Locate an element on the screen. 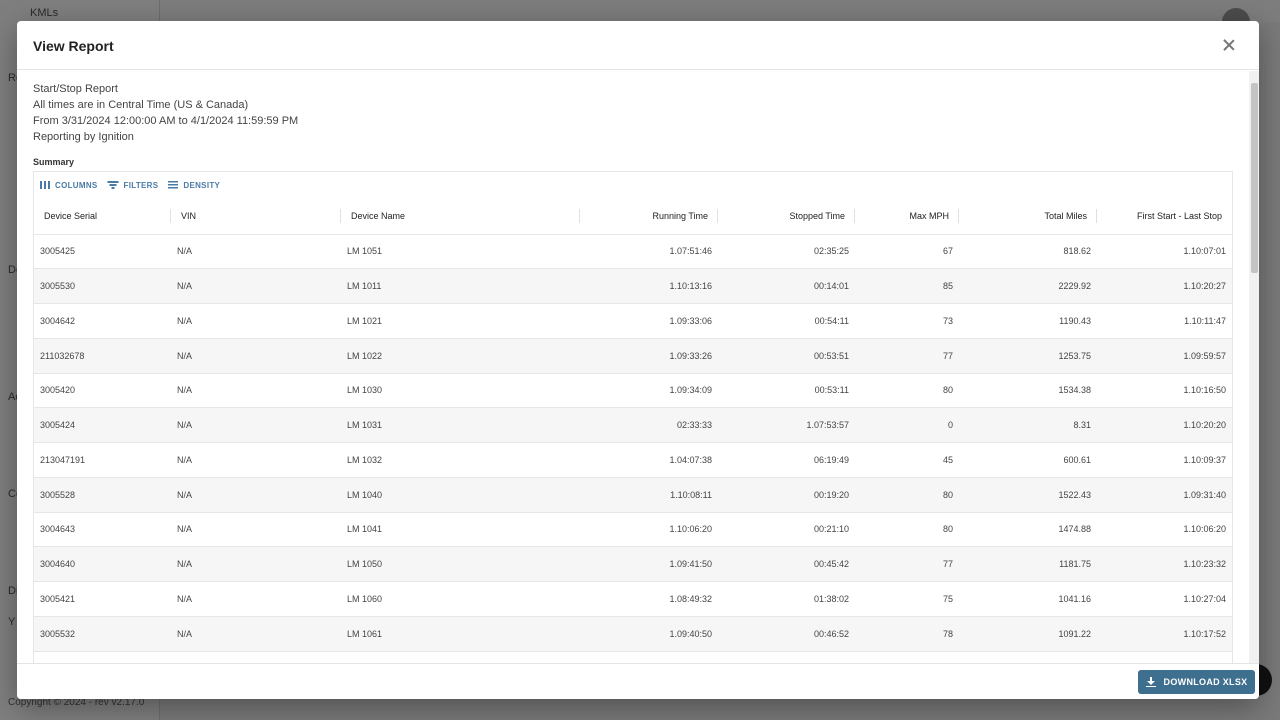  table-cell: 1.09:33:26 is located at coordinates (649, 356).